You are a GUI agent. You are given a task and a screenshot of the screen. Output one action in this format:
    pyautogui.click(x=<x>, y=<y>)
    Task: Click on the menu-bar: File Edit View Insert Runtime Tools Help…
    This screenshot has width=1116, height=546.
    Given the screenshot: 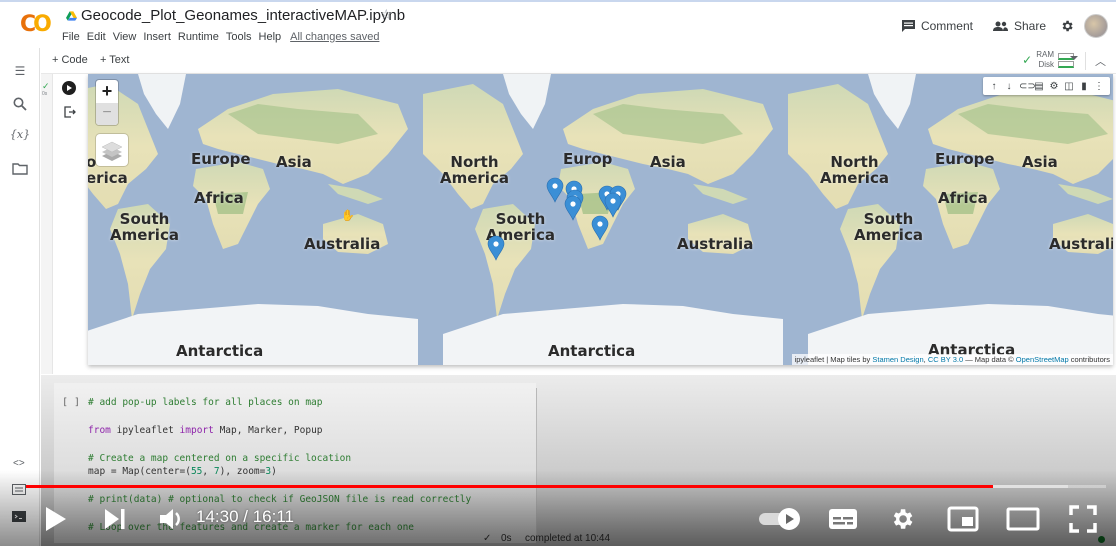 What is the action you would take?
    pyautogui.click(x=220, y=37)
    